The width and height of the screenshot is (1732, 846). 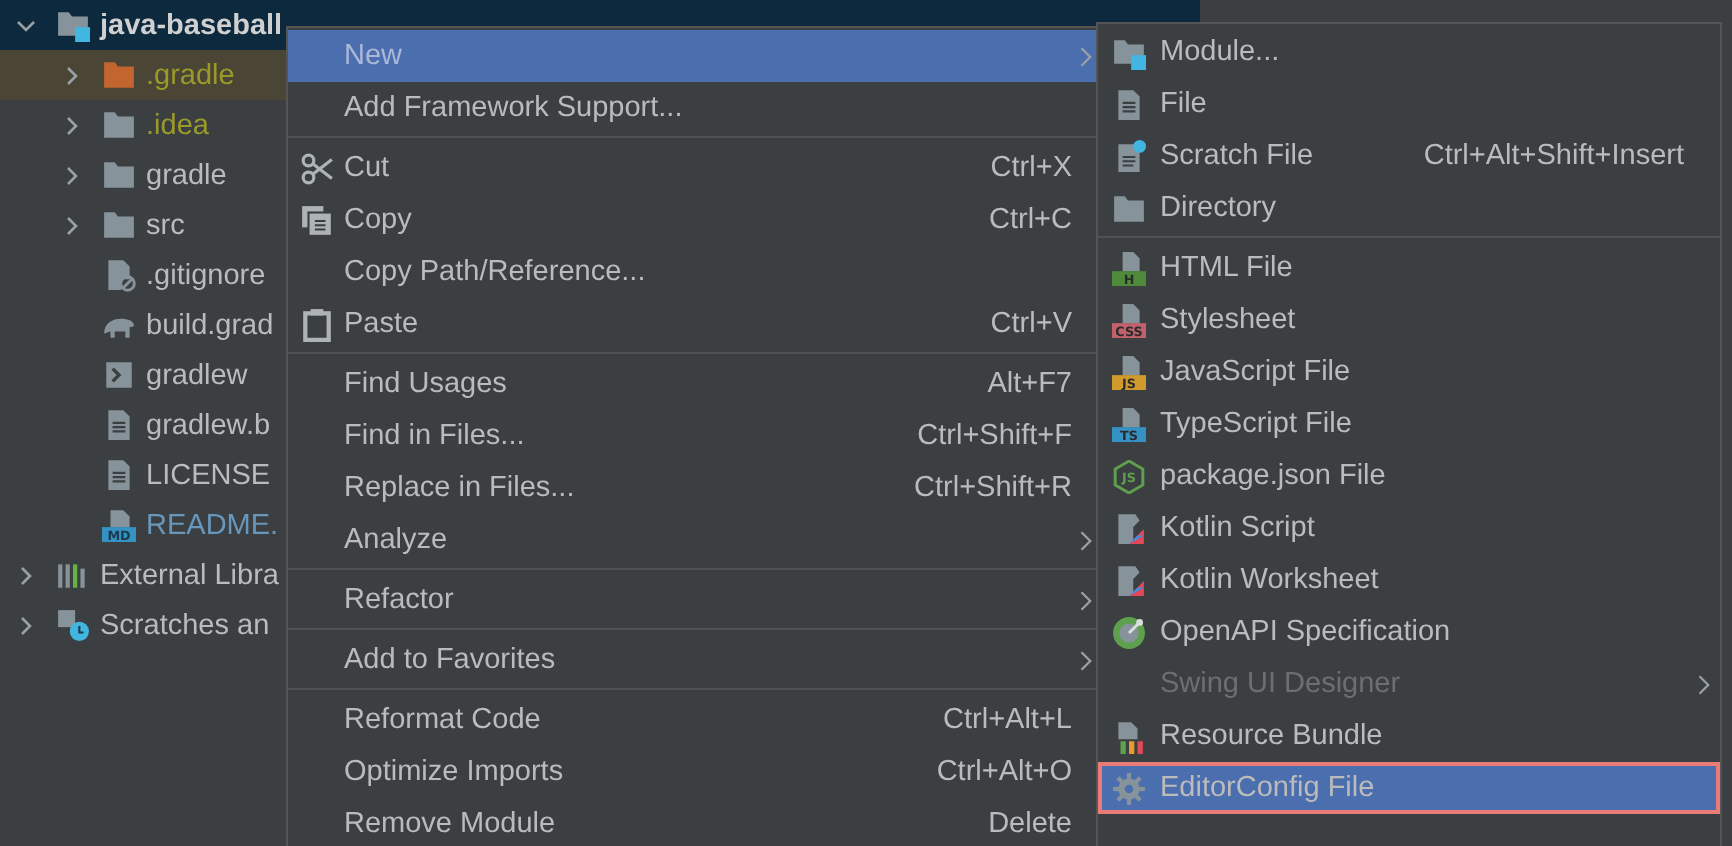 What do you see at coordinates (1553, 156) in the screenshot?
I see `shortcut-label: Ctrl+Alt+Shift+Insert` at bounding box center [1553, 156].